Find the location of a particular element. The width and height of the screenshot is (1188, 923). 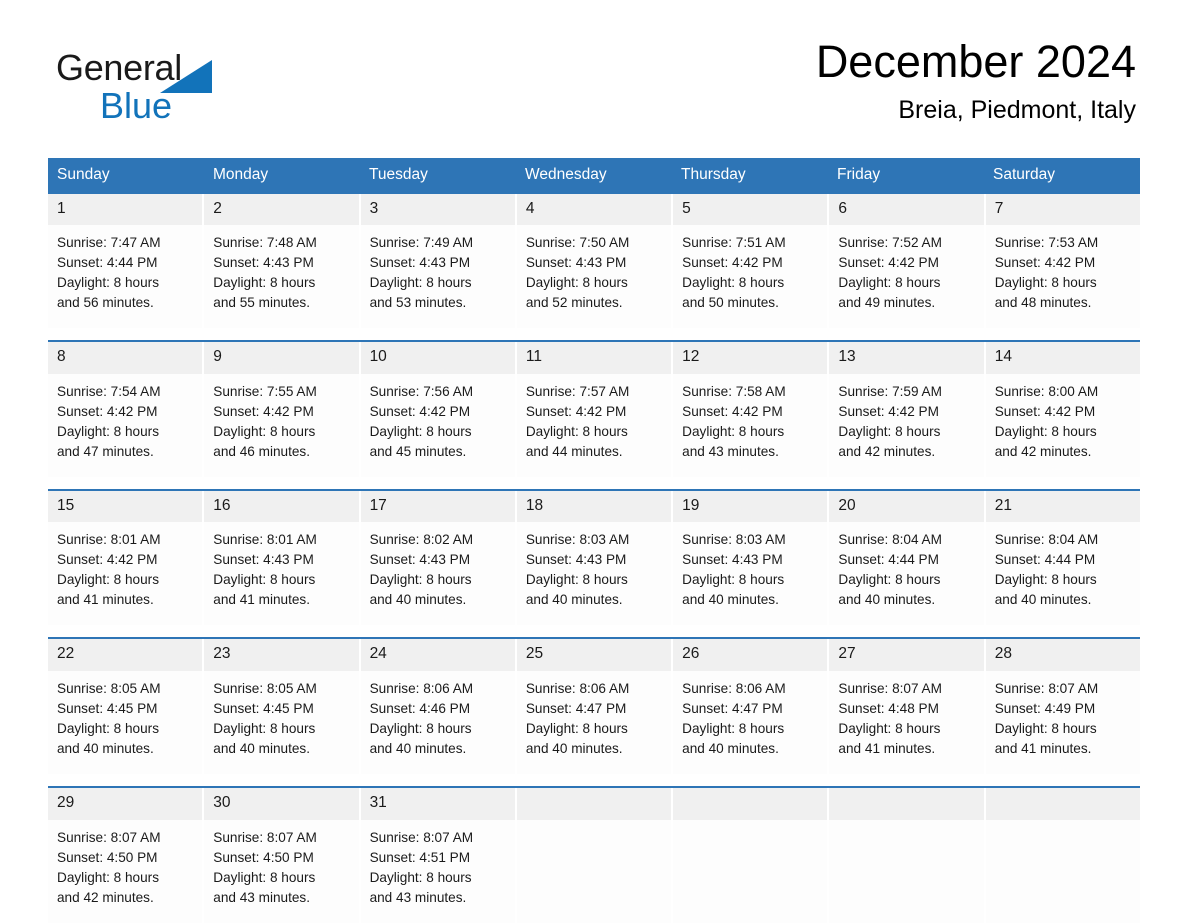

daylight-text-line2: and 56 minutes. is located at coordinates (105, 303).